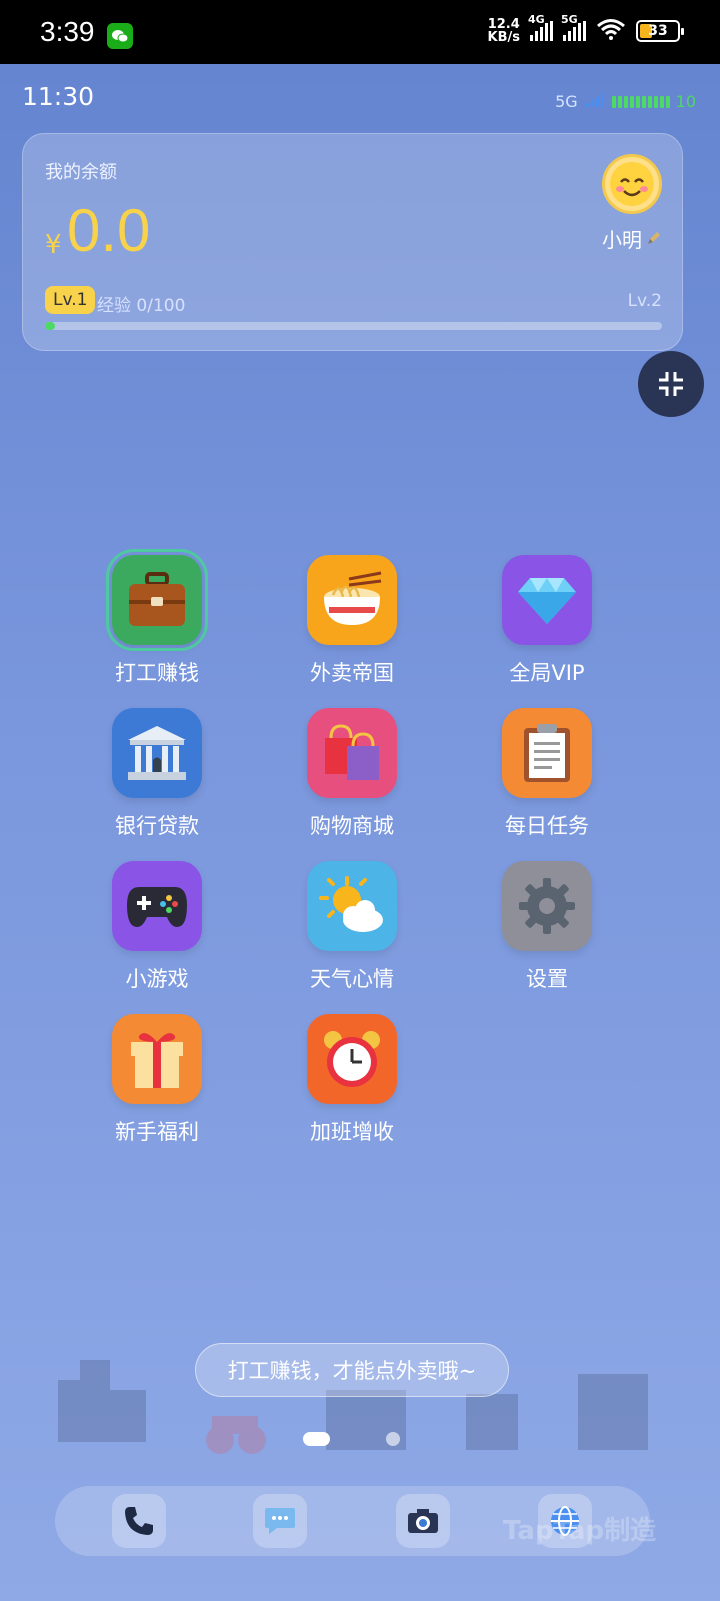  Describe the element at coordinates (280, 1521) in the screenshot. I see `message-icon` at that location.